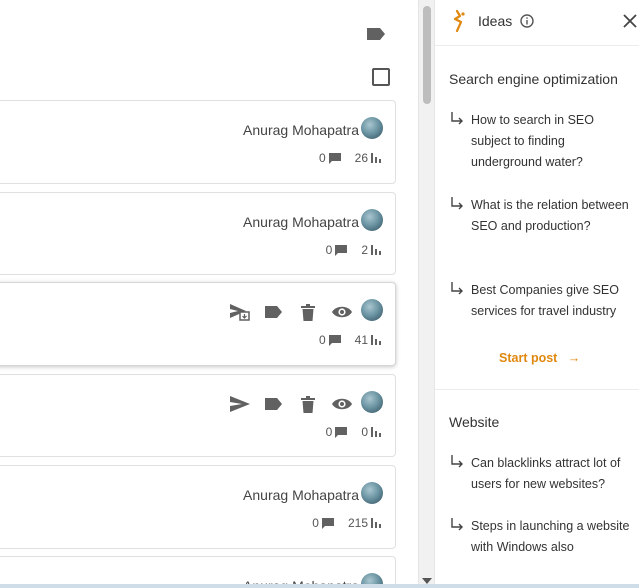 The height and width of the screenshot is (588, 639). Describe the element at coordinates (198, 142) in the screenshot. I see `post-row: Anurag Mohapatra 0 26` at that location.